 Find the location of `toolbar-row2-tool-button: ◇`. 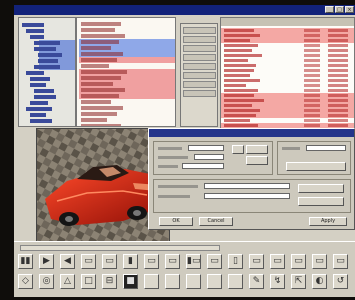

toolbar-row2-tool-button: ◇ is located at coordinates (25, 281).